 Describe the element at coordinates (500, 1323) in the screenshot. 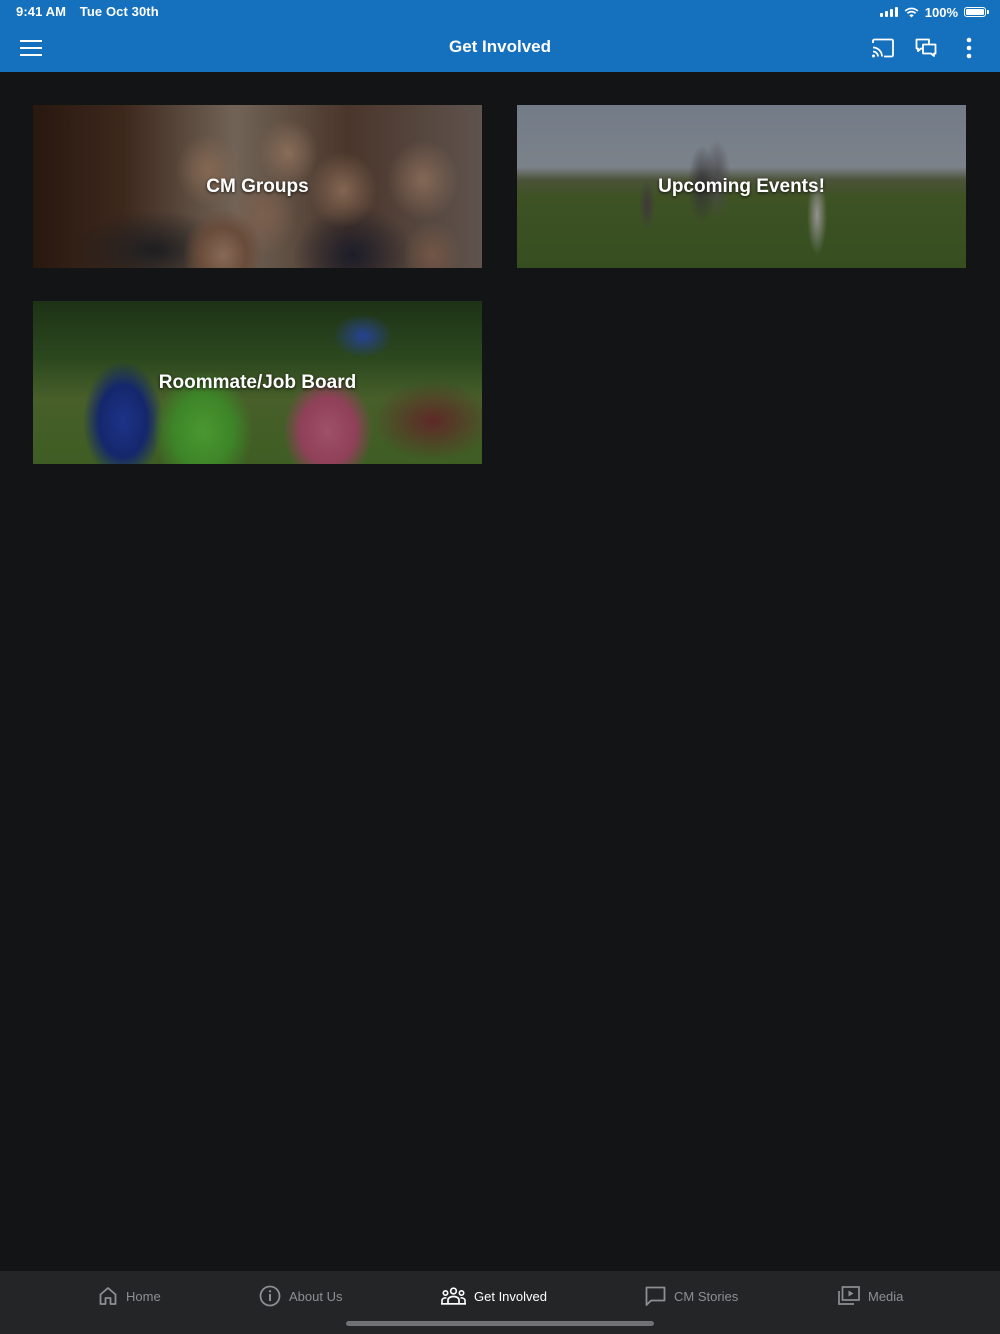

I see `home-indicator` at that location.